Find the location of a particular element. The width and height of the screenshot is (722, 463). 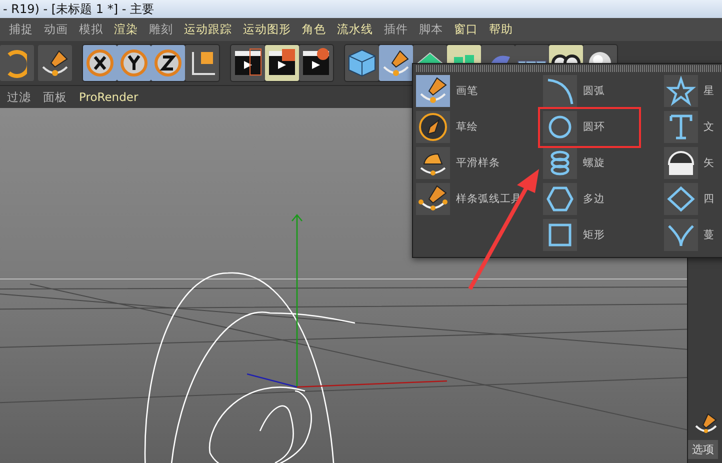

cube-icon is located at coordinates (362, 63).